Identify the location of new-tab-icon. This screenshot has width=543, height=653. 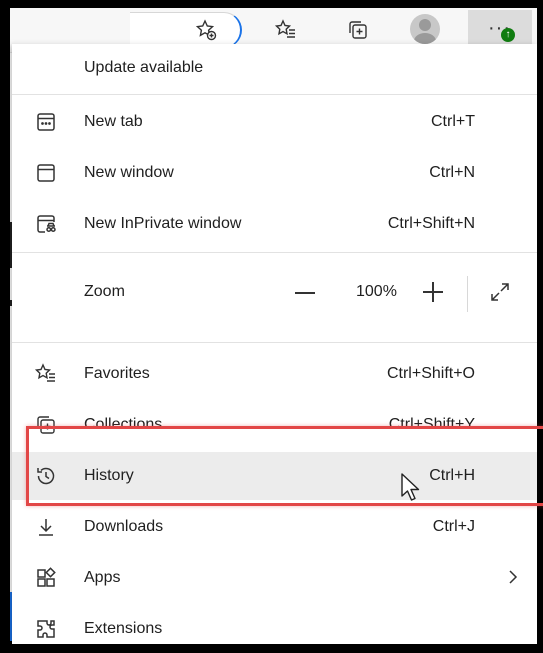
(46, 122).